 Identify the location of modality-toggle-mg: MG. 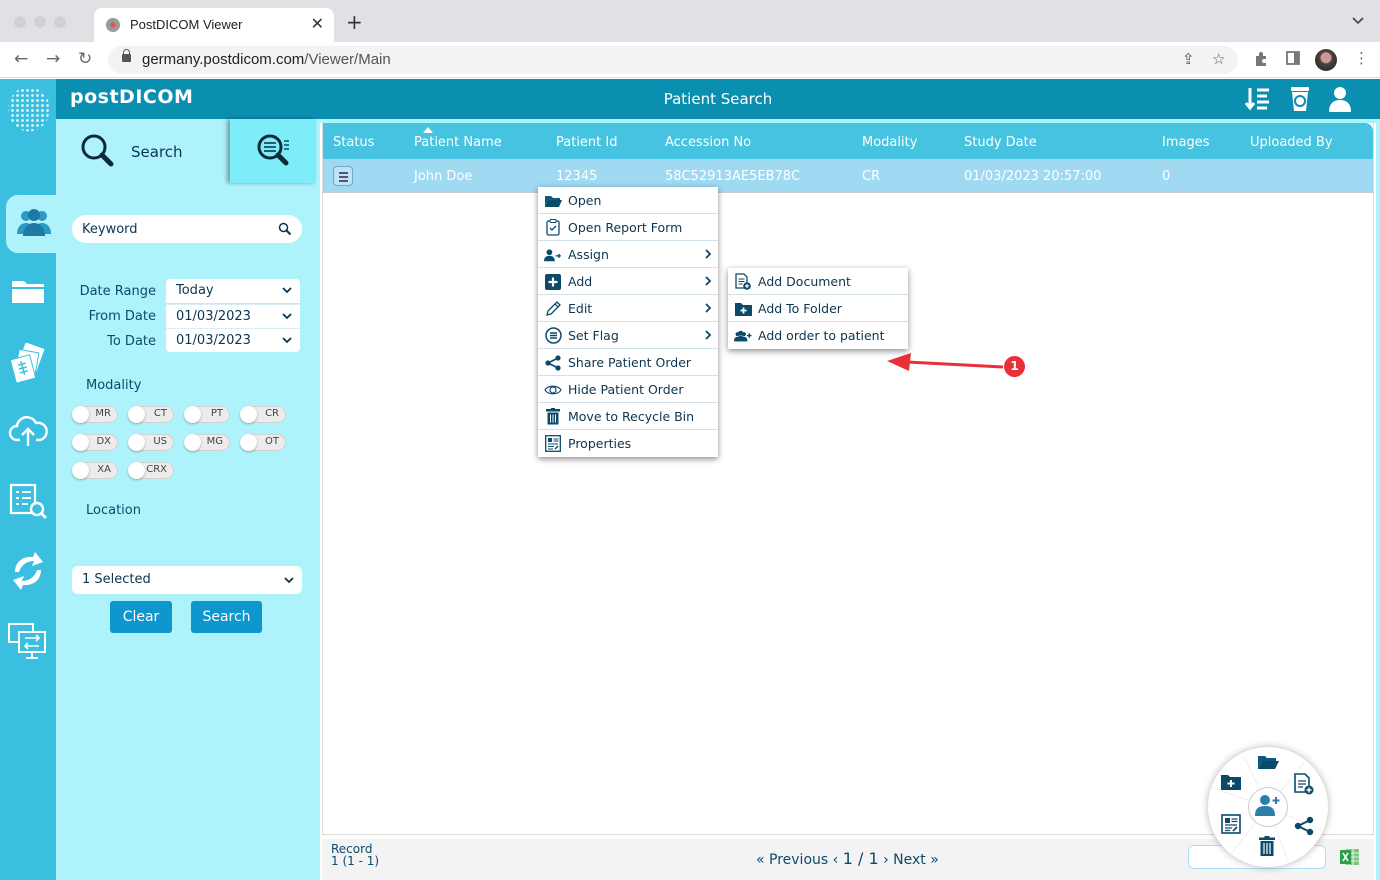
(207, 442).